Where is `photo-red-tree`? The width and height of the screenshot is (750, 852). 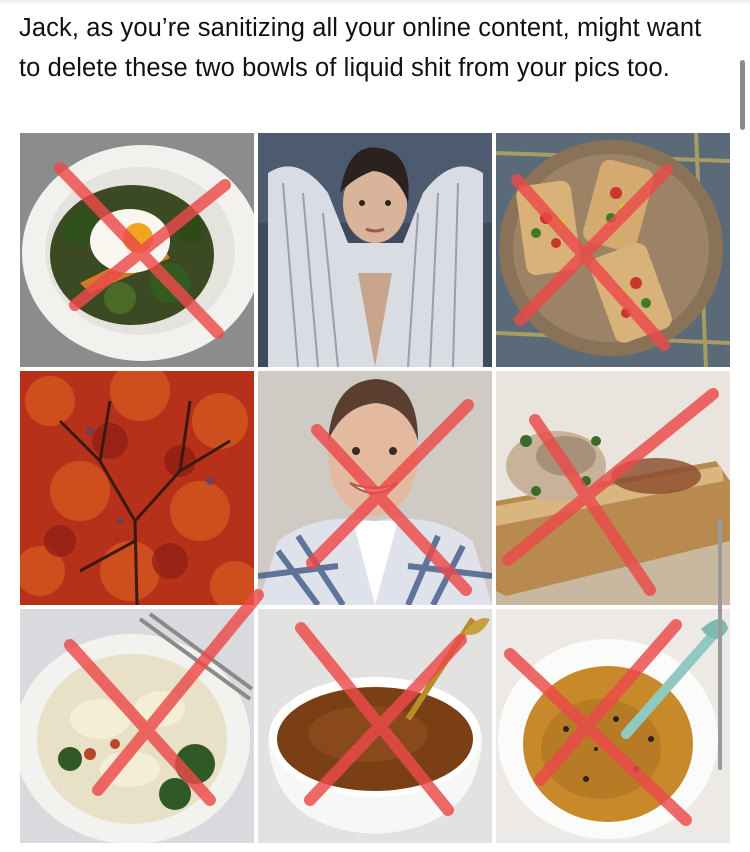 photo-red-tree is located at coordinates (137, 488).